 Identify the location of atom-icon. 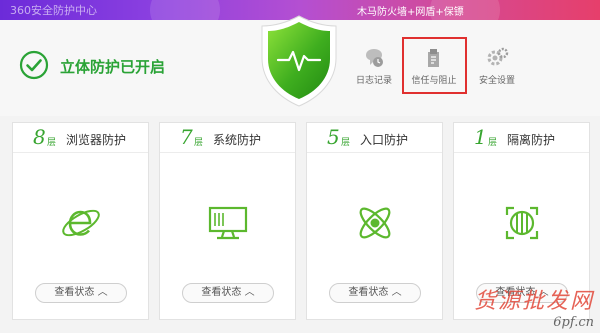
(375, 223).